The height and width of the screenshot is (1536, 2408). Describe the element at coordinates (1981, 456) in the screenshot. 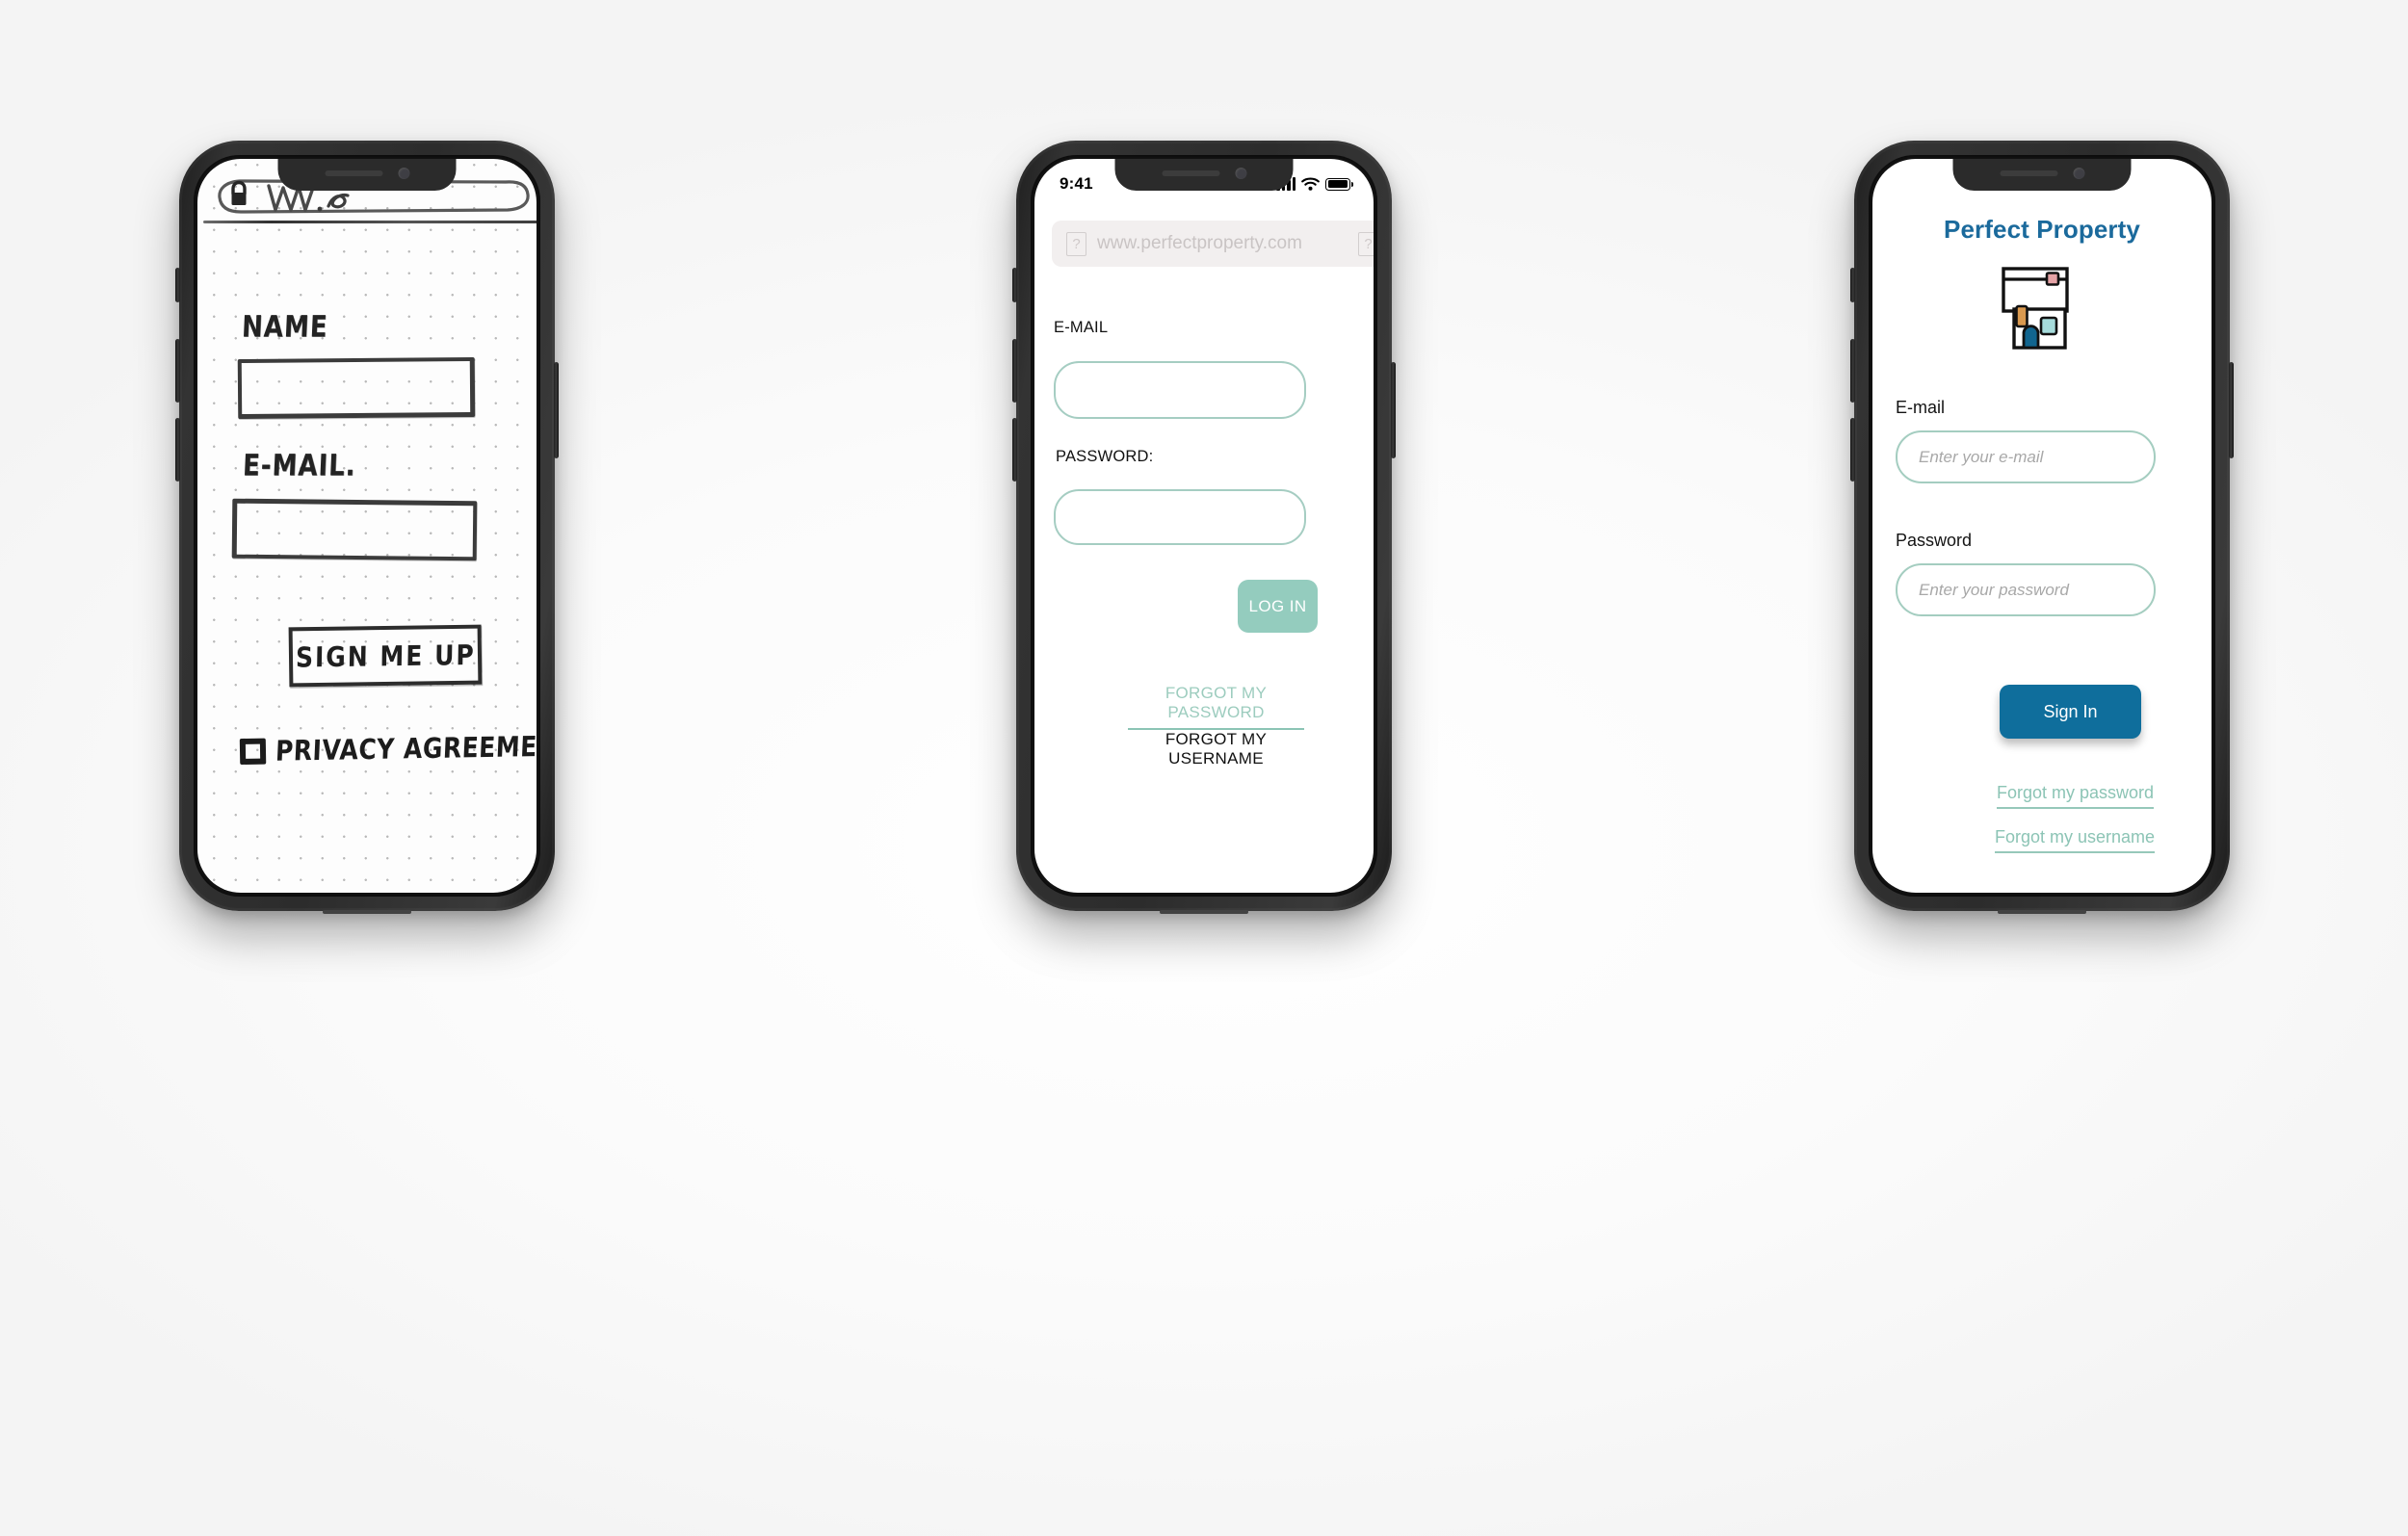

I see `final-email-placeholder: Enter your e-mail` at that location.